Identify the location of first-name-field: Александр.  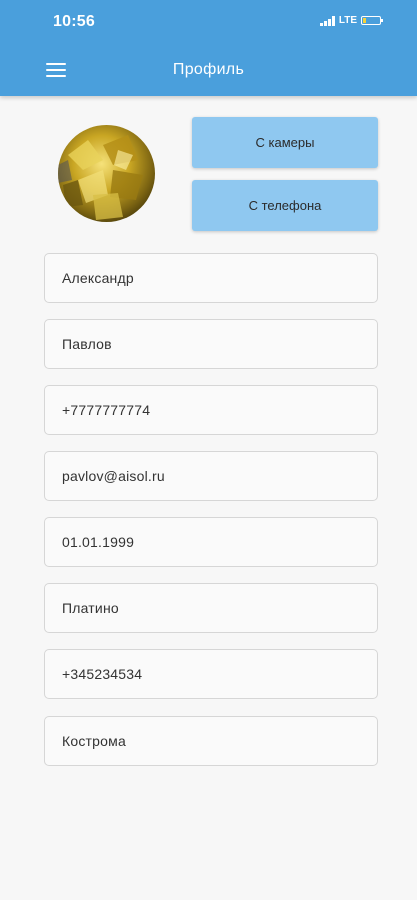
(211, 278).